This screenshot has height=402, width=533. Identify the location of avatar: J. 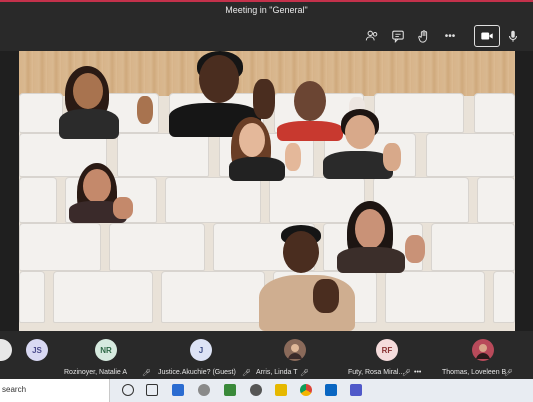
(201, 350).